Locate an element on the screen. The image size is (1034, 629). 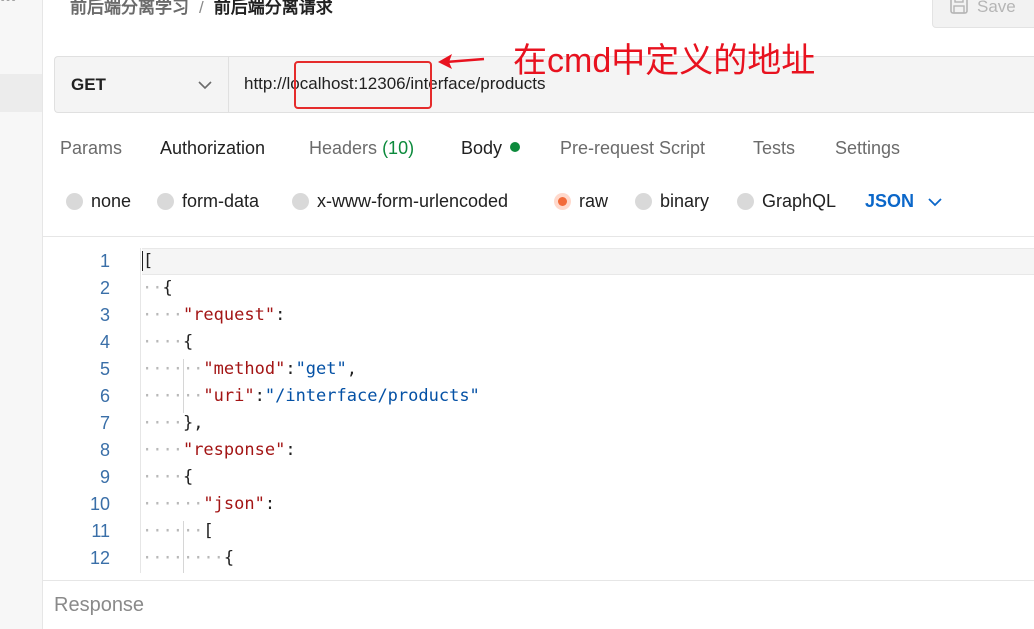
line-number: 5 is located at coordinates (104, 369).